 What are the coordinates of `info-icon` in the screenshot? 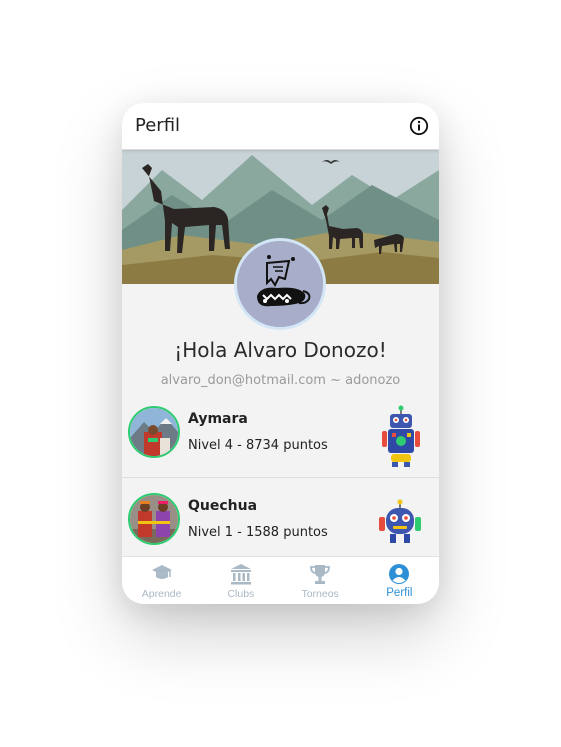 It's located at (419, 126).